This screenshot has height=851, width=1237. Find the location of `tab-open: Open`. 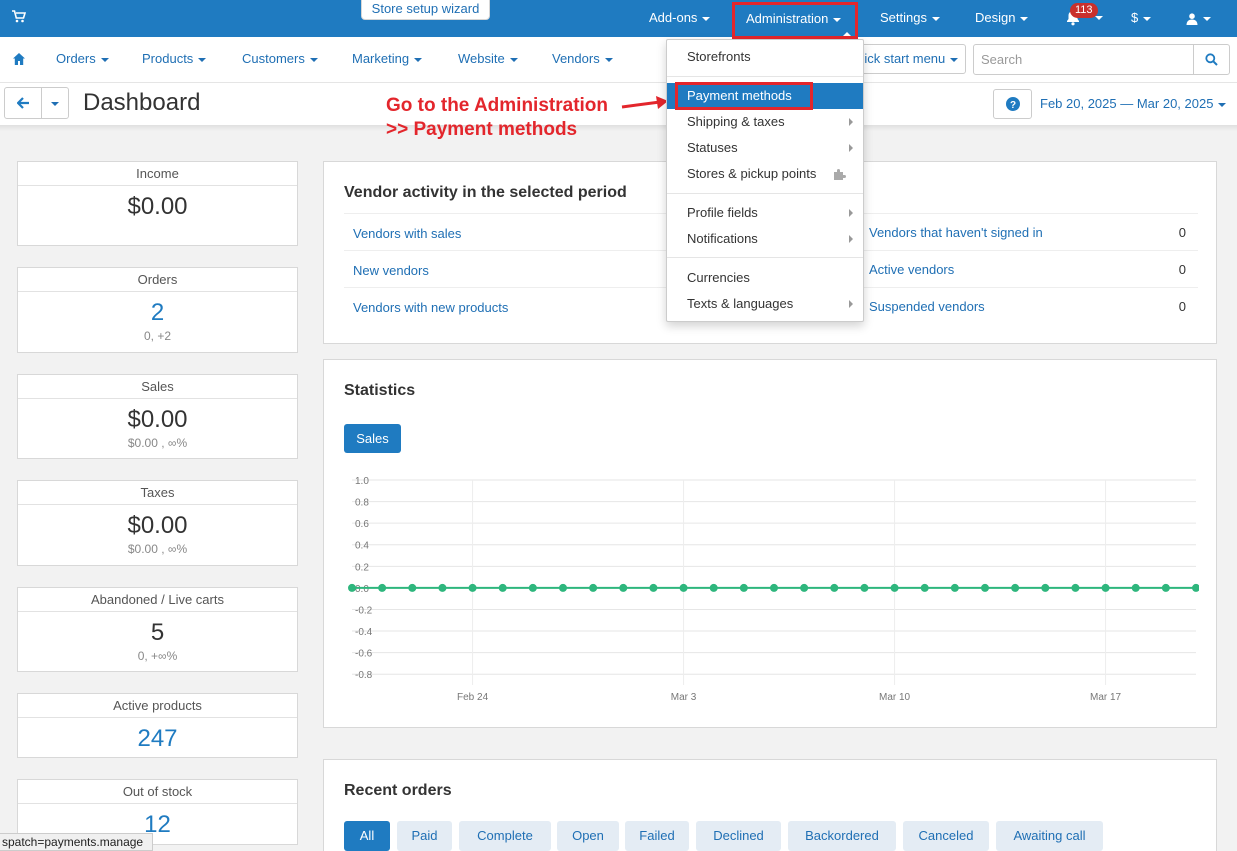

tab-open: Open is located at coordinates (588, 836).